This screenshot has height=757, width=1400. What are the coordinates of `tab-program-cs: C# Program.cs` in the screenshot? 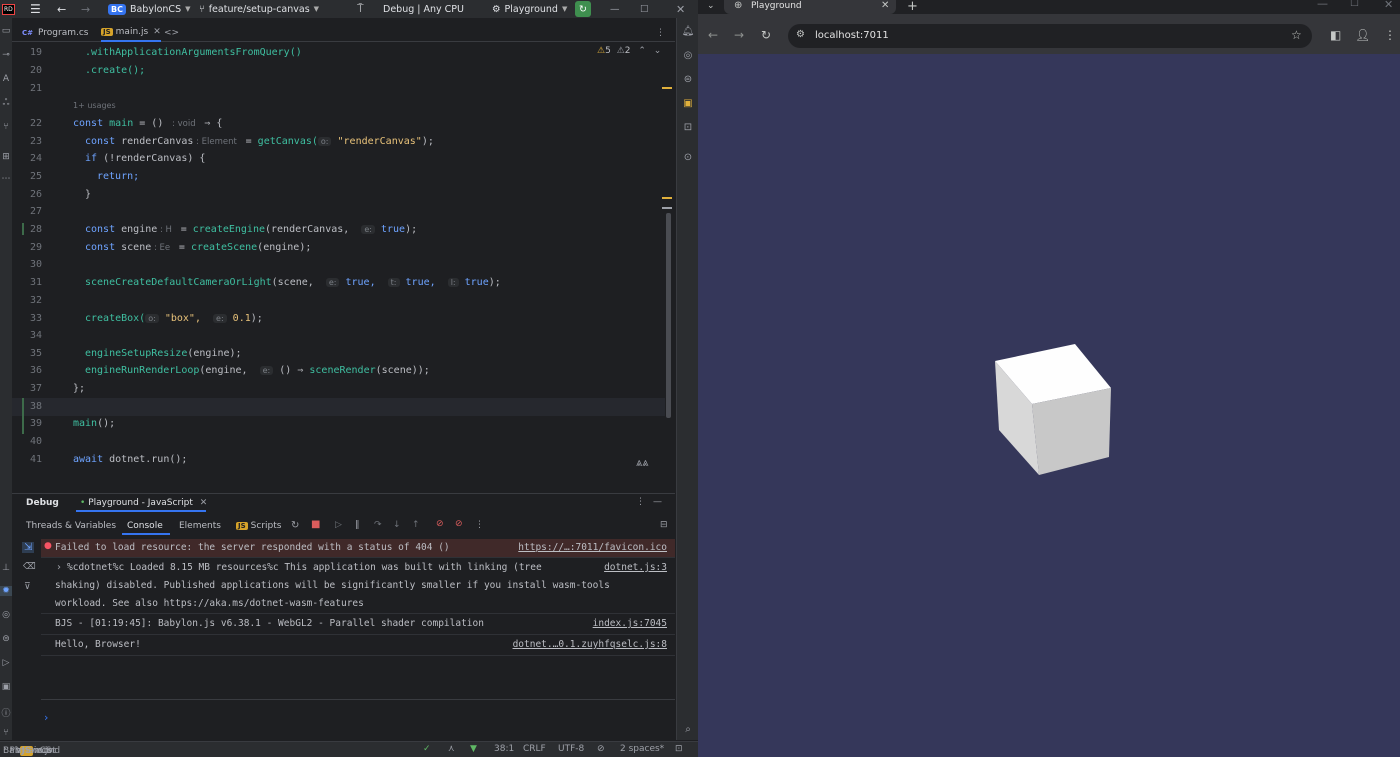 It's located at (54, 33).